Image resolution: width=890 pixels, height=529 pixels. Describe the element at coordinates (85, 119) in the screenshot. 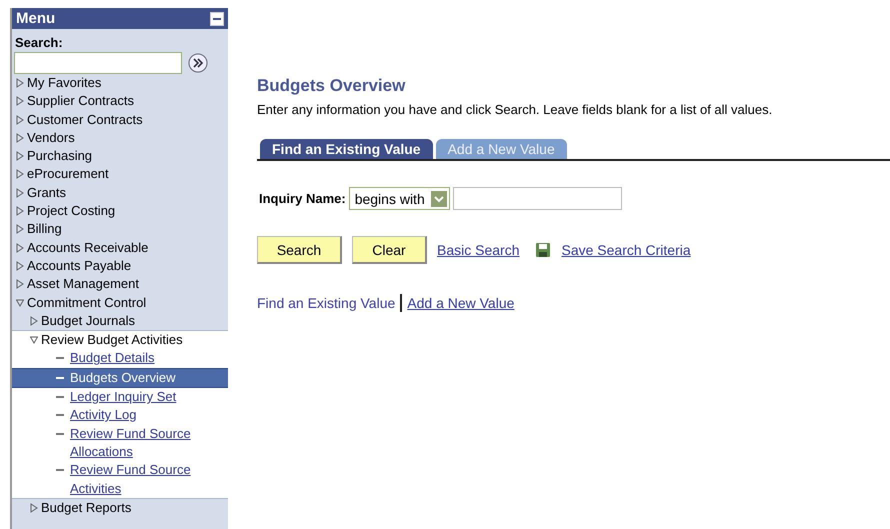

I see `menu-item: Customer Contracts` at that location.